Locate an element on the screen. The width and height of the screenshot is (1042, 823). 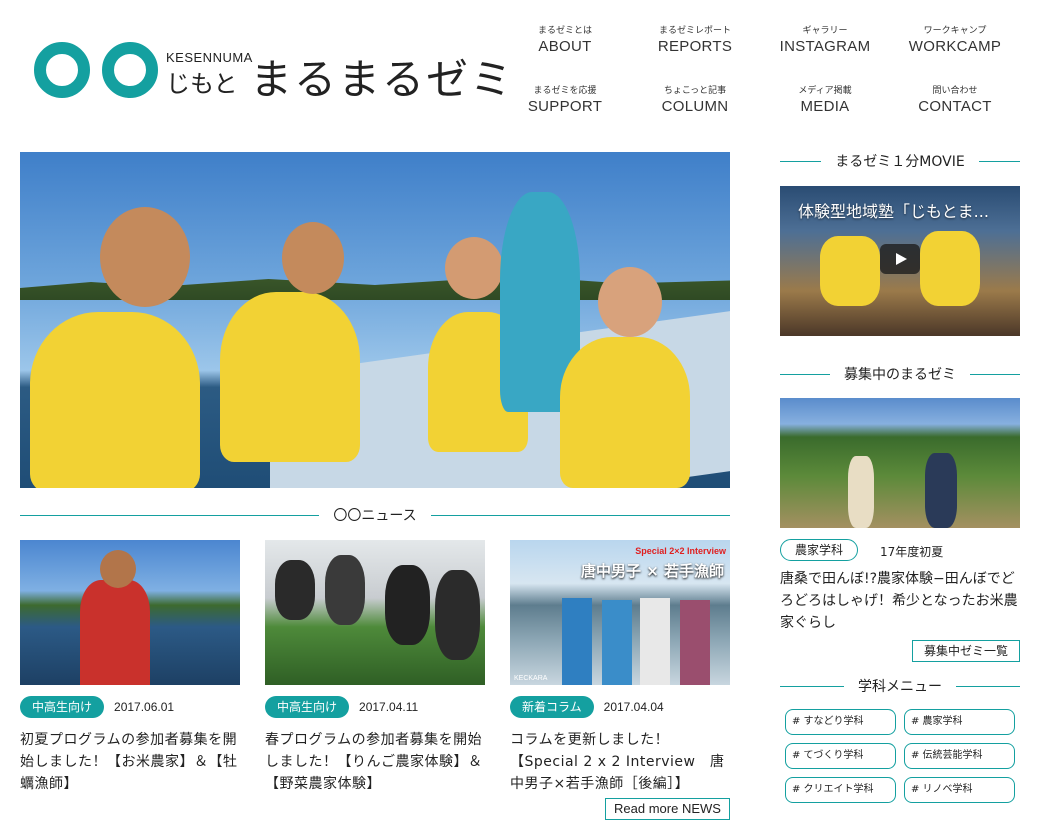
nav-contact-sub: 問い合わせ is located at coordinates (955, 91).